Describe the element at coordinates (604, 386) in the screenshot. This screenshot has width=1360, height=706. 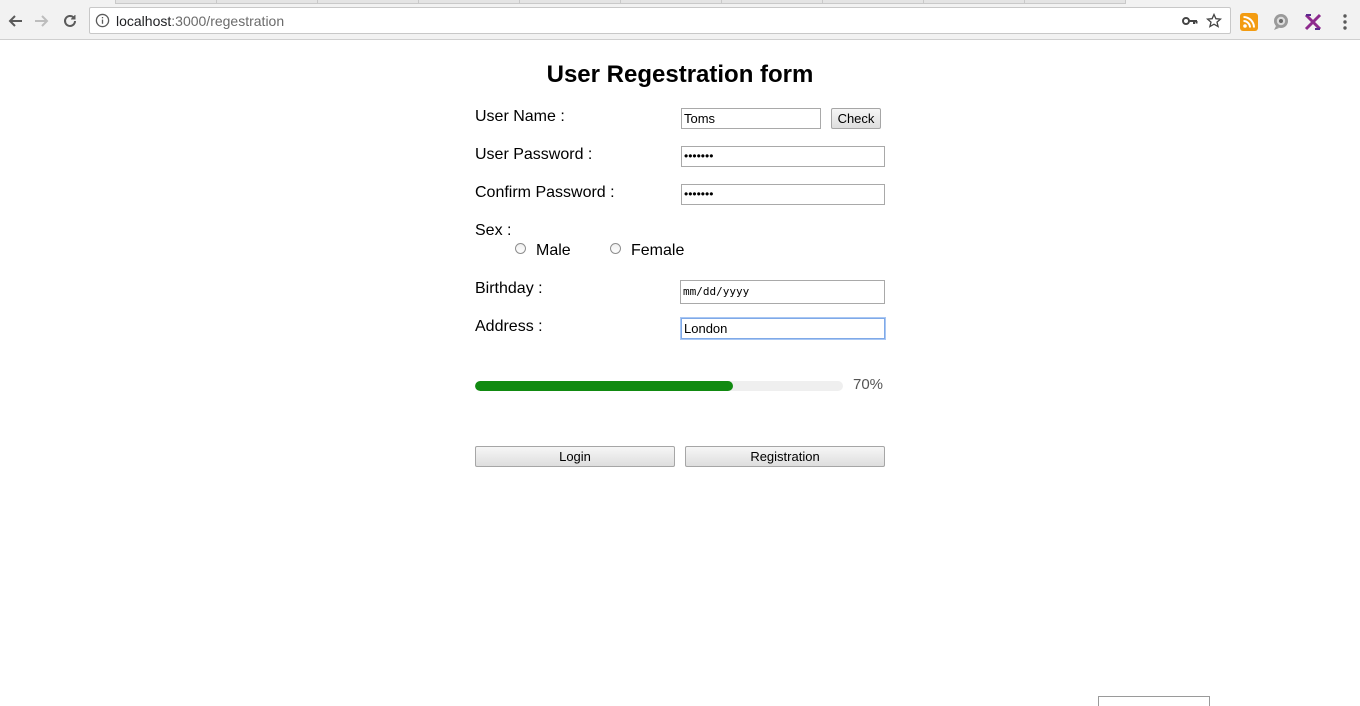
I see `progress-bar-fill` at that location.